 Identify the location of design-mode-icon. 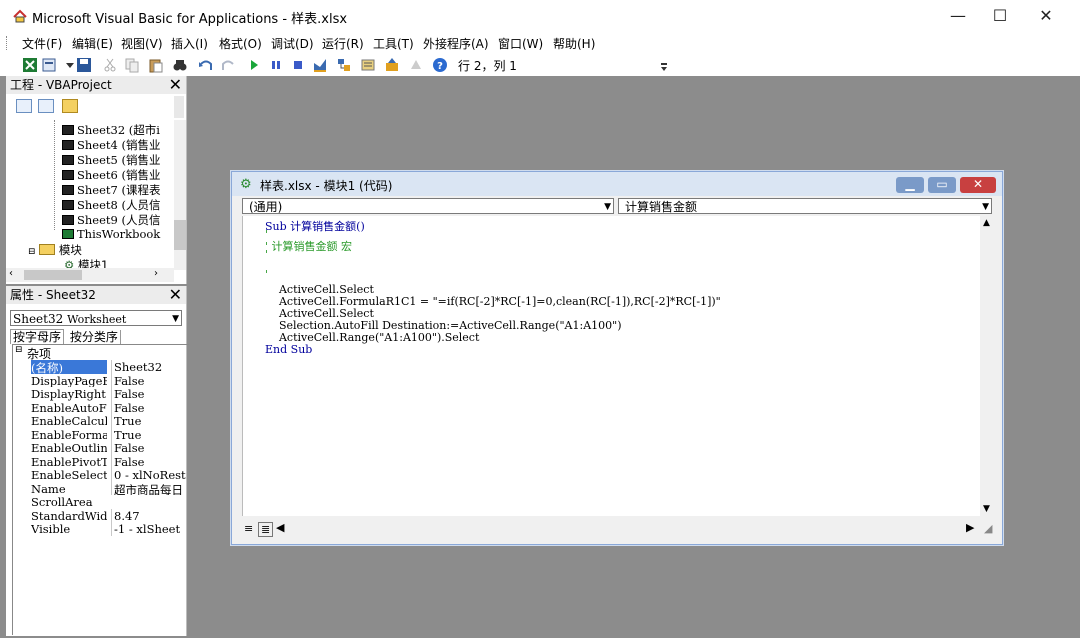
(320, 65).